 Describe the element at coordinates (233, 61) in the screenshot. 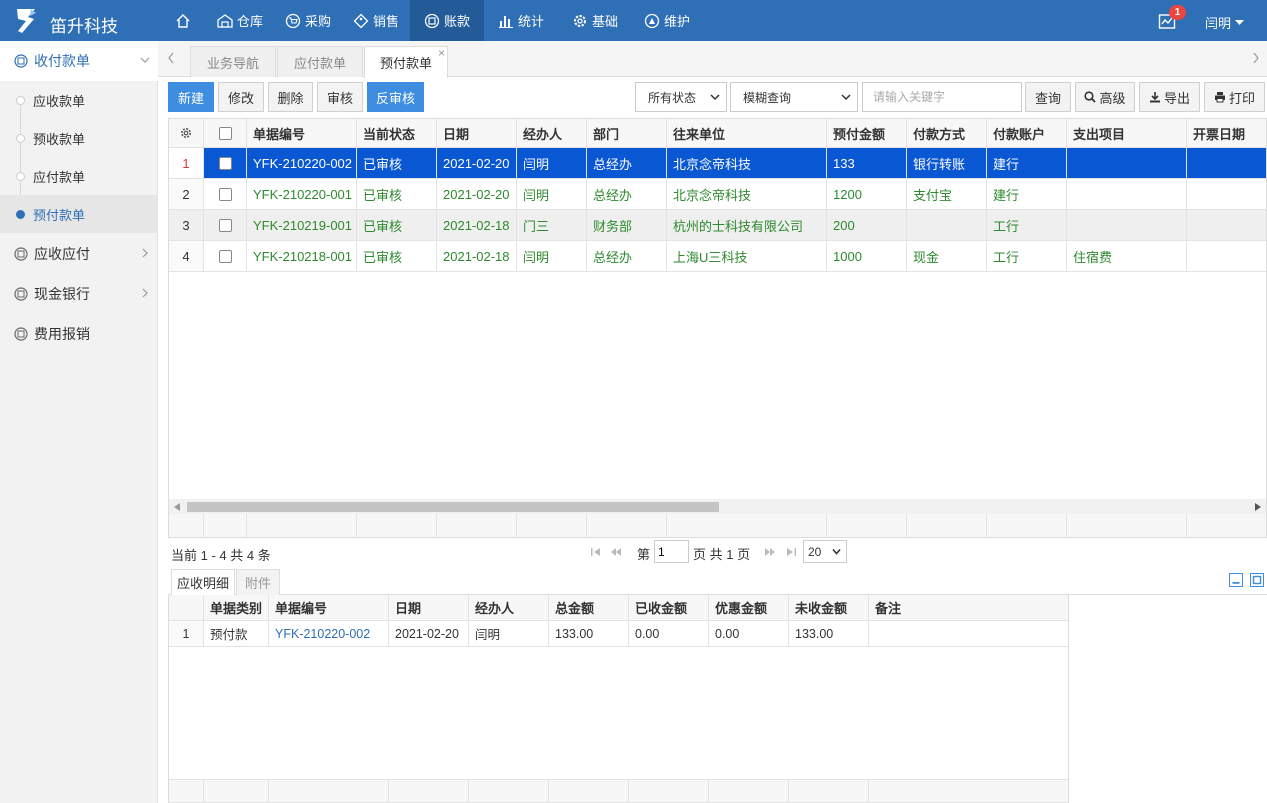

I see `tab-business-nav: 业务导航` at that location.